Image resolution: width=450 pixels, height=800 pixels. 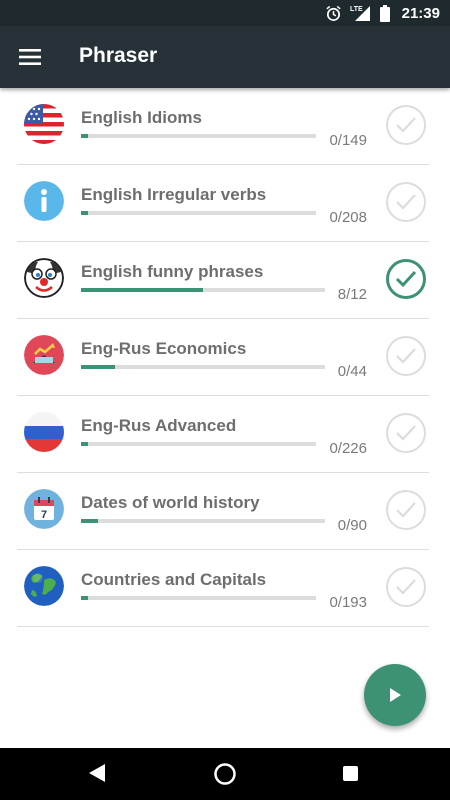 I want to click on play-button, so click(x=395, y=695).